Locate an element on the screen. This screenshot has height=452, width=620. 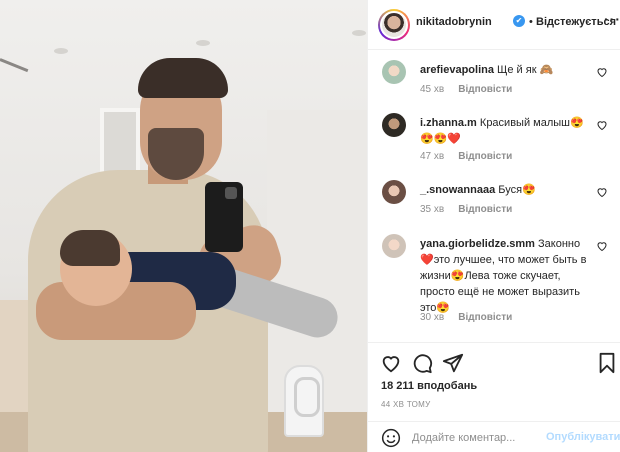
post-header: nikitadobrynin ✔ • Відстежується ··· is located at coordinates (494, 25).